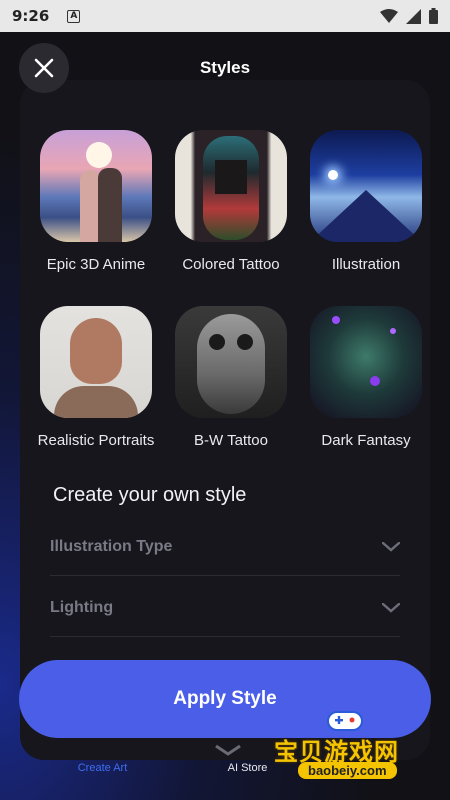  I want to click on style-card-illustration: Illustration, so click(366, 201).